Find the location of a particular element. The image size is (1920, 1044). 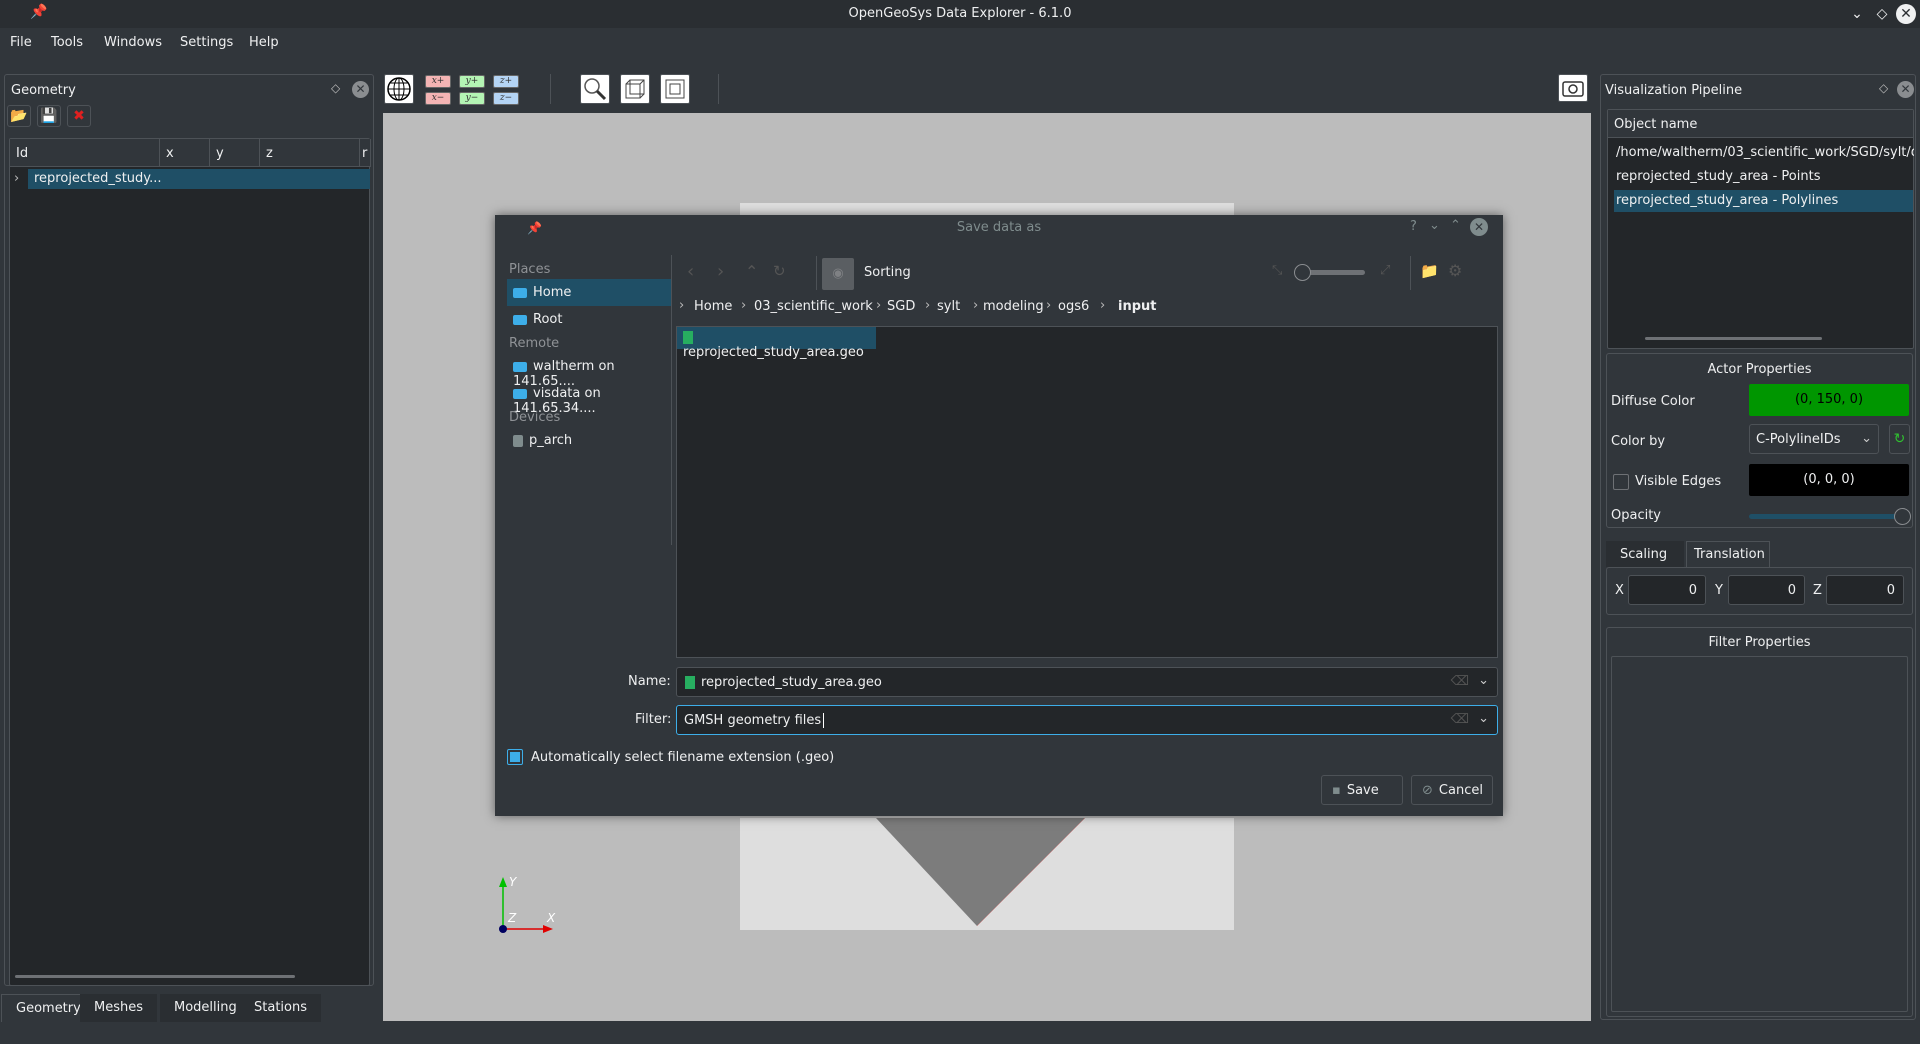

tab-modelling: Modelling is located at coordinates (205, 1008).